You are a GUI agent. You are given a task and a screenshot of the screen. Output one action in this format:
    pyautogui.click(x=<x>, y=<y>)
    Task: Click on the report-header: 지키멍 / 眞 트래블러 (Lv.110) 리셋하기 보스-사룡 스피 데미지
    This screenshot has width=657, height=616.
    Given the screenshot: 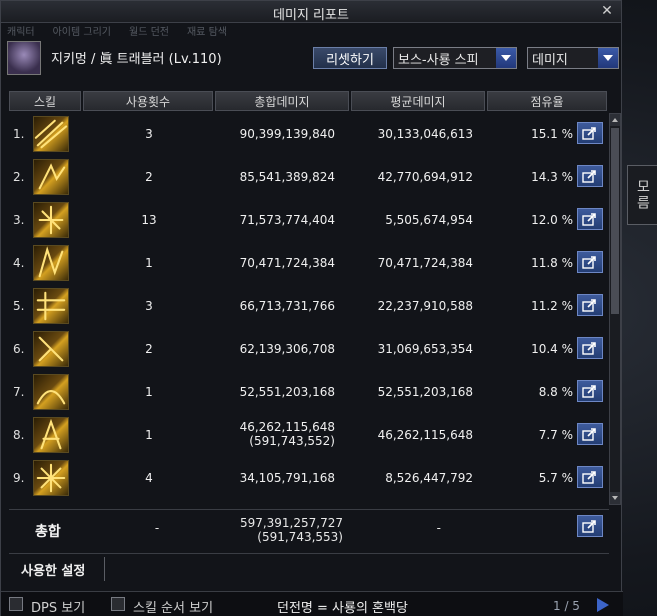 What is the action you would take?
    pyautogui.click(x=312, y=58)
    